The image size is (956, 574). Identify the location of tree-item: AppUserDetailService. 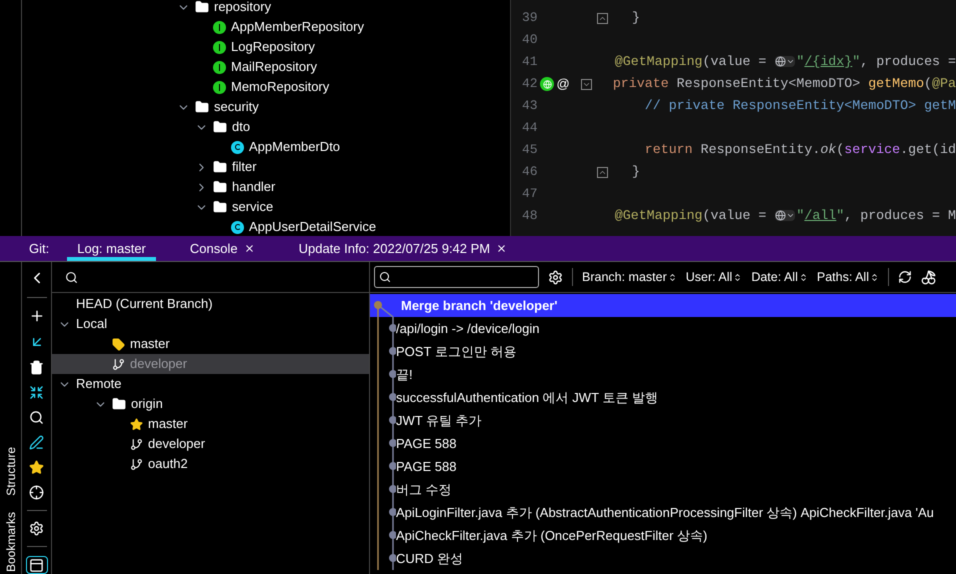
(312, 226).